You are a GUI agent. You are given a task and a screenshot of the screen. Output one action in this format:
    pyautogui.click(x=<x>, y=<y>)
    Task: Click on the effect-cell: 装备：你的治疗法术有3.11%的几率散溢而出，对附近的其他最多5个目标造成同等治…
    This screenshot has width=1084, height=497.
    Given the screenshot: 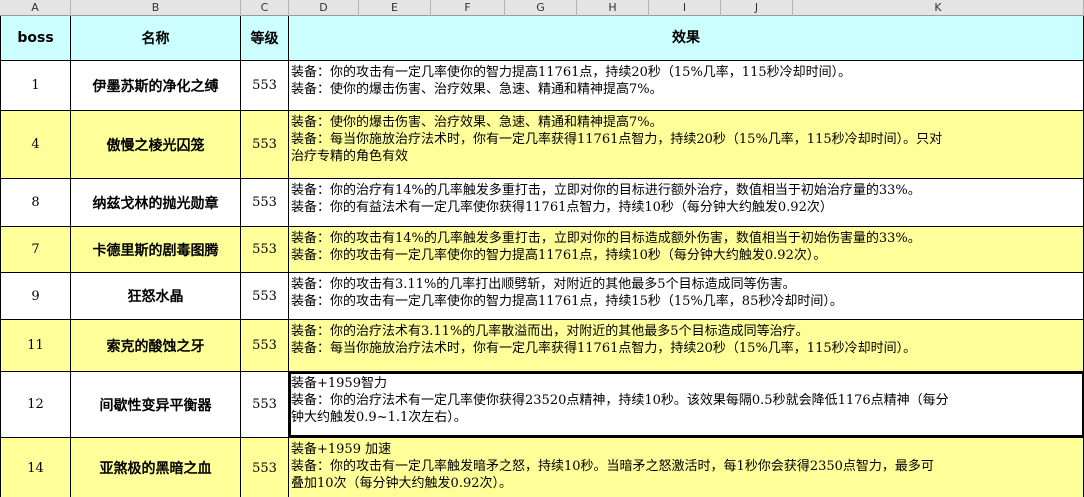 What is the action you would take?
    pyautogui.click(x=686, y=345)
    